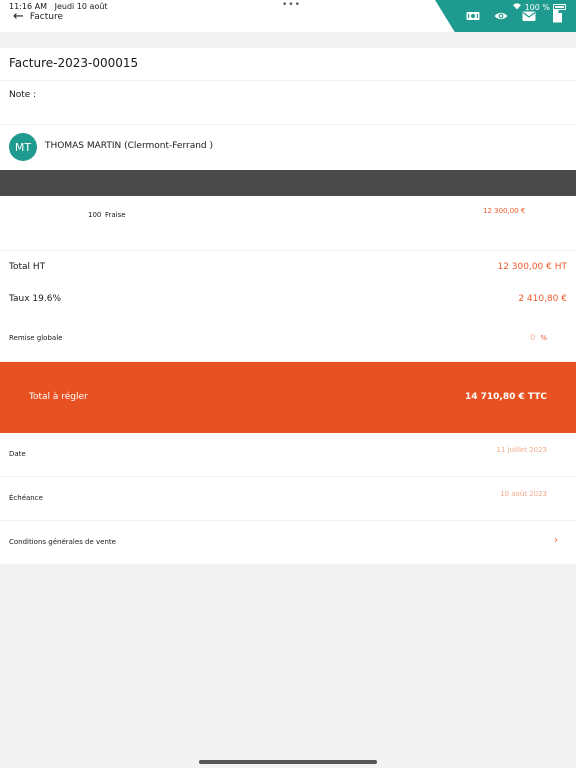 The height and width of the screenshot is (768, 576). What do you see at coordinates (521, 450) in the screenshot?
I see `date-value: 11 juillet 2023` at bounding box center [521, 450].